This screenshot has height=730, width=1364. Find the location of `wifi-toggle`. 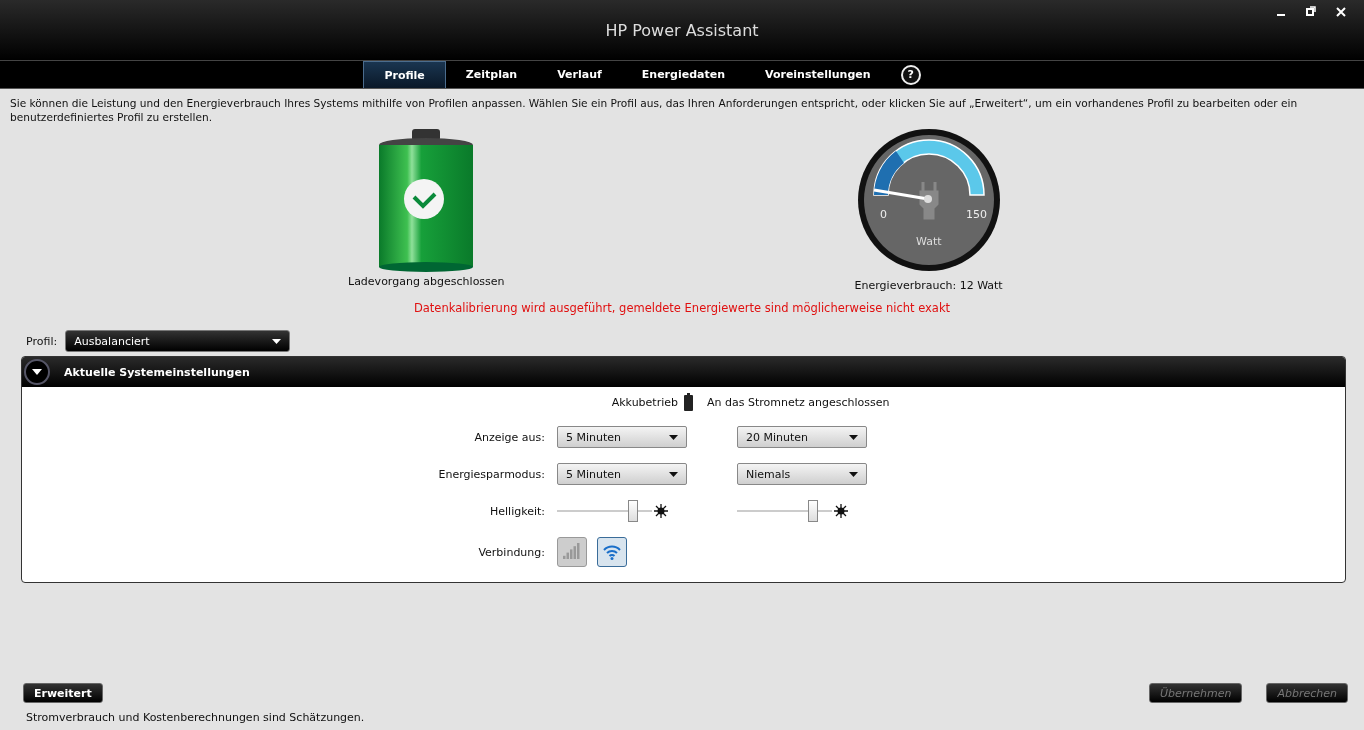

wifi-toggle is located at coordinates (612, 552).